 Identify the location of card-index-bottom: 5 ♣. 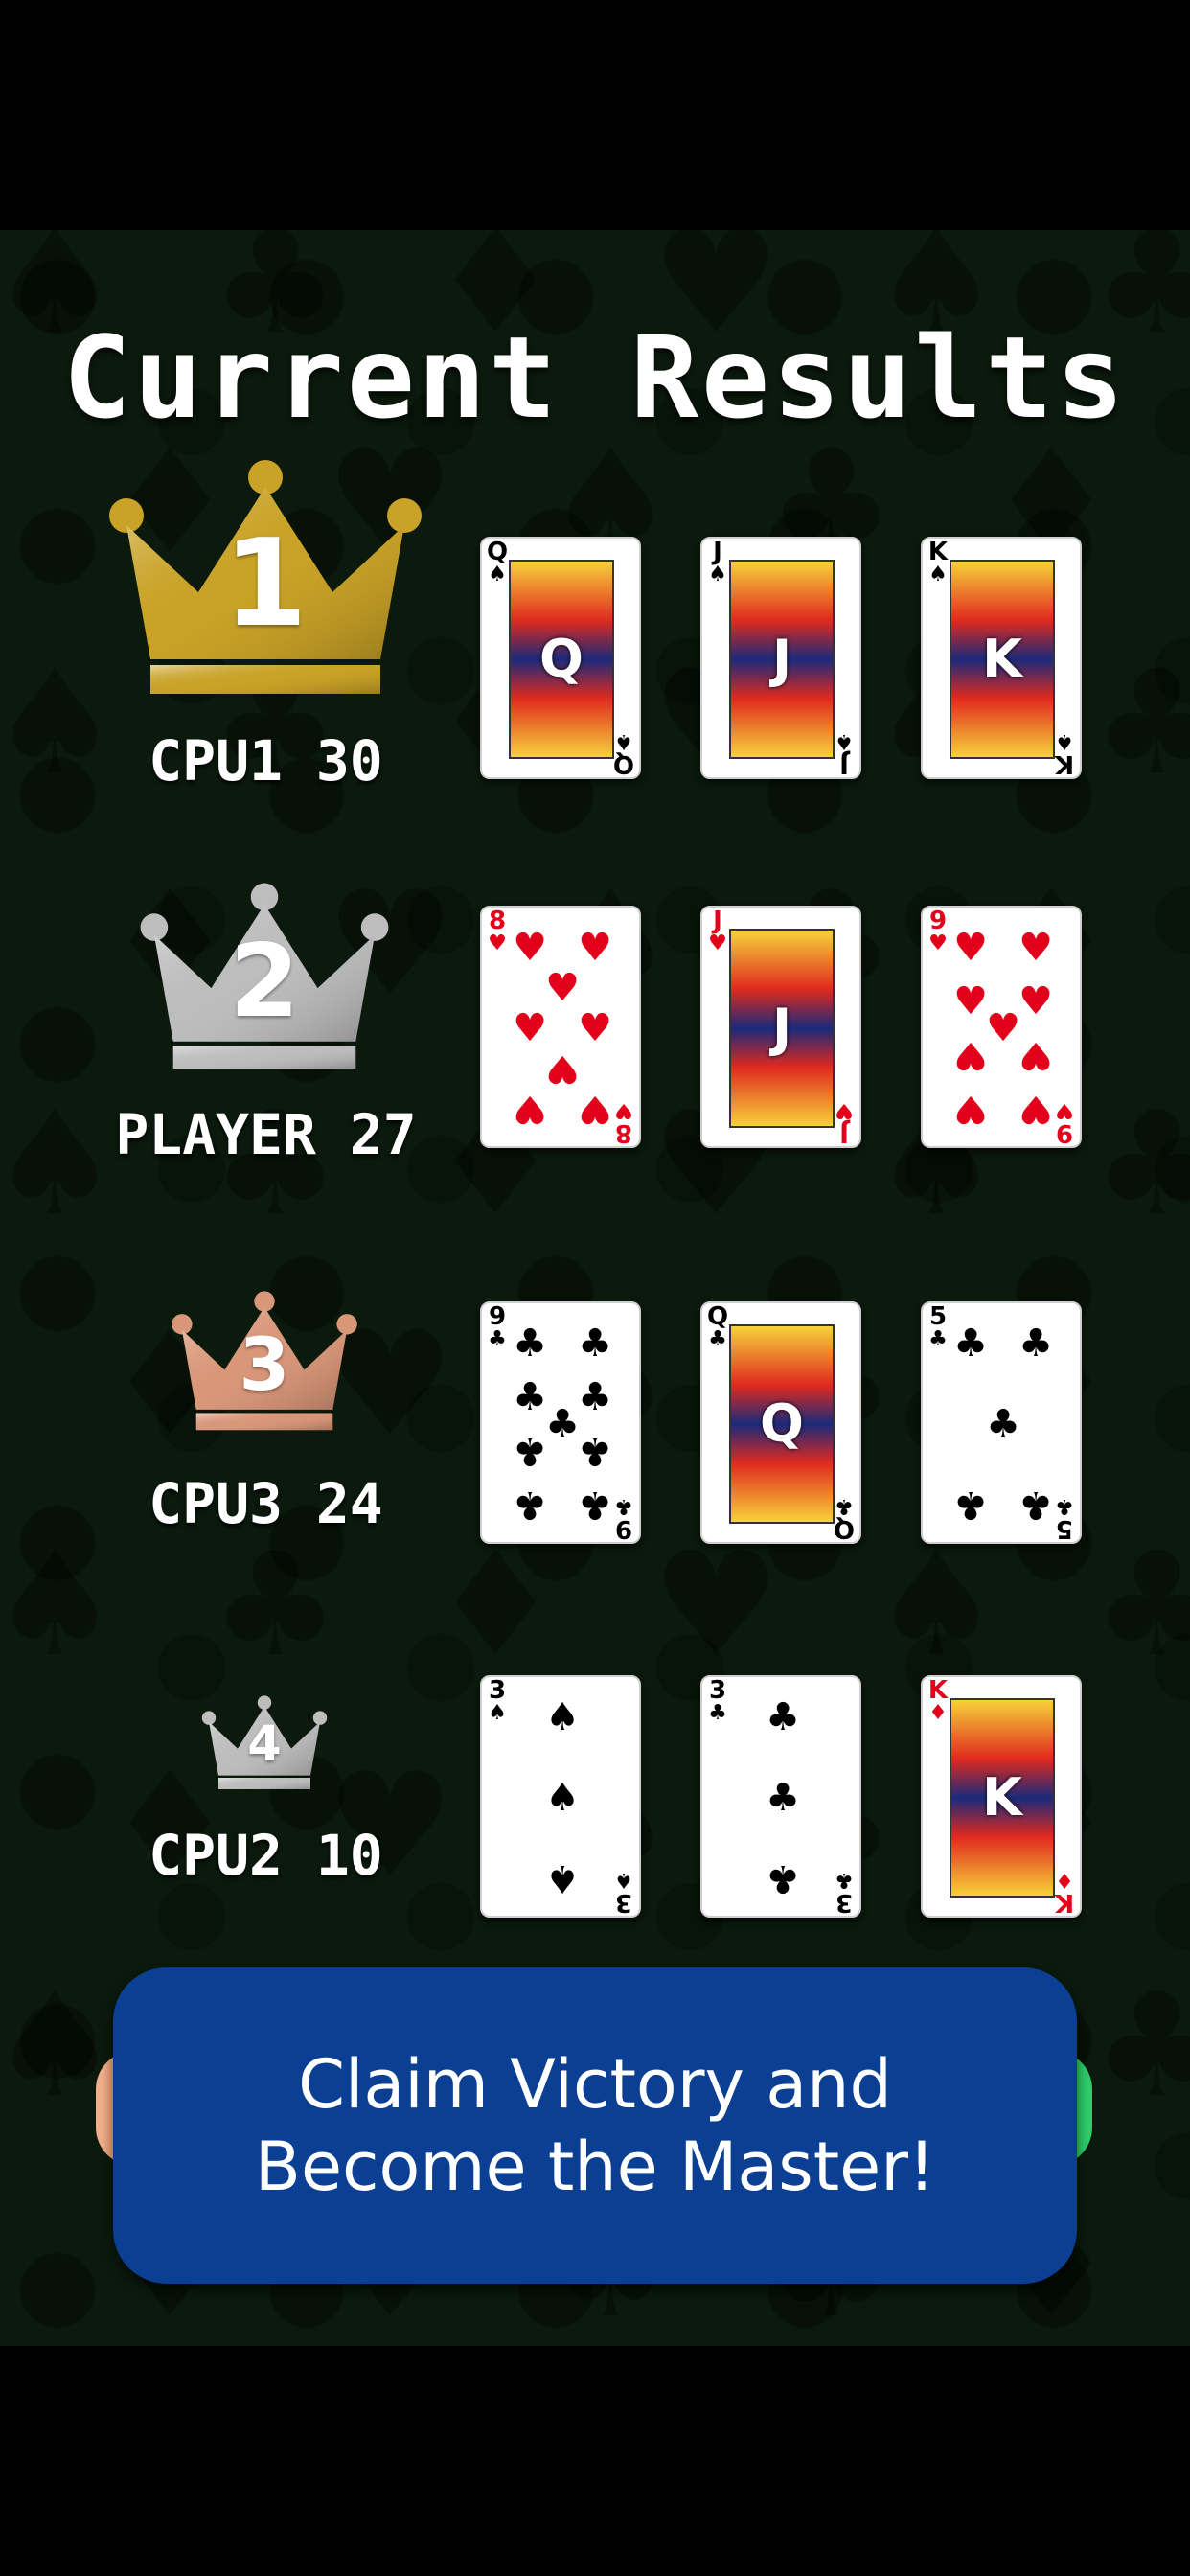
(1065, 1518).